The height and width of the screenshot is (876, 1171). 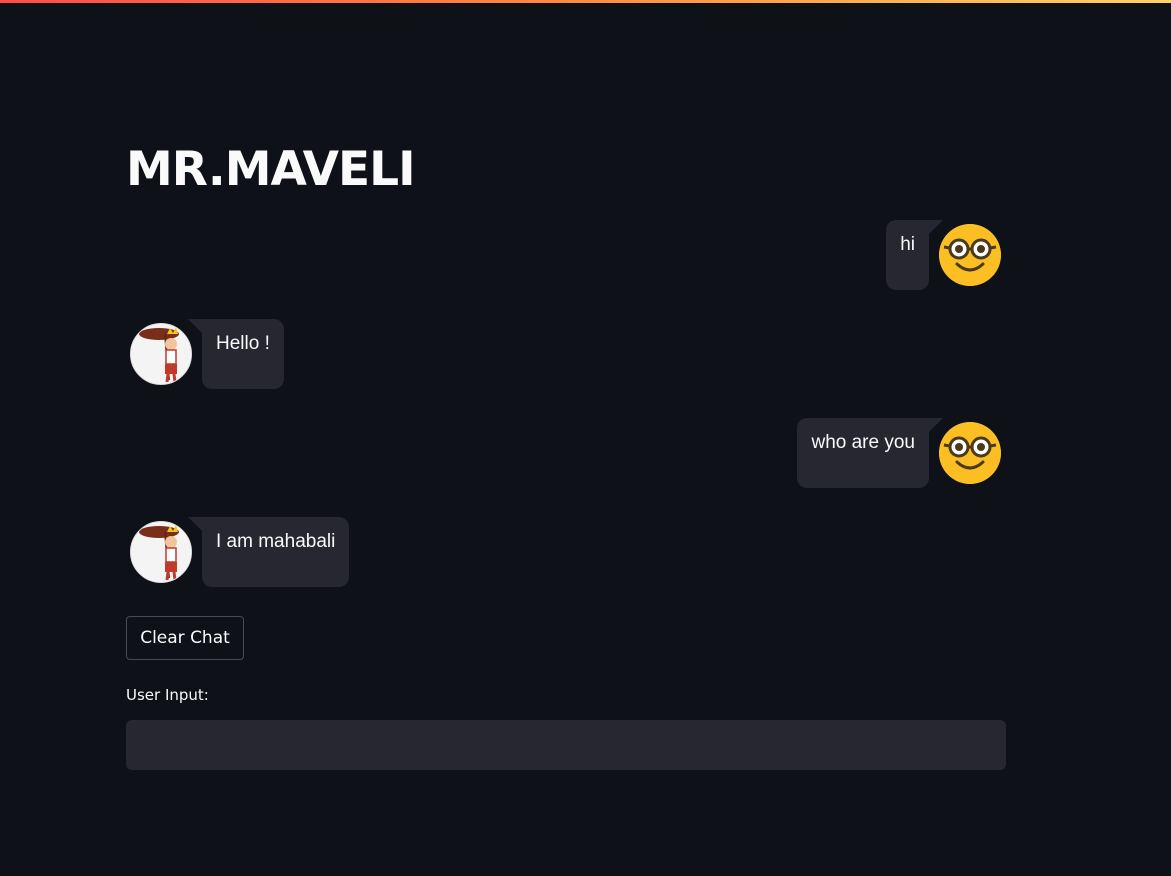 I want to click on clear-chat-button: Clear Chat, so click(x=185, y=638).